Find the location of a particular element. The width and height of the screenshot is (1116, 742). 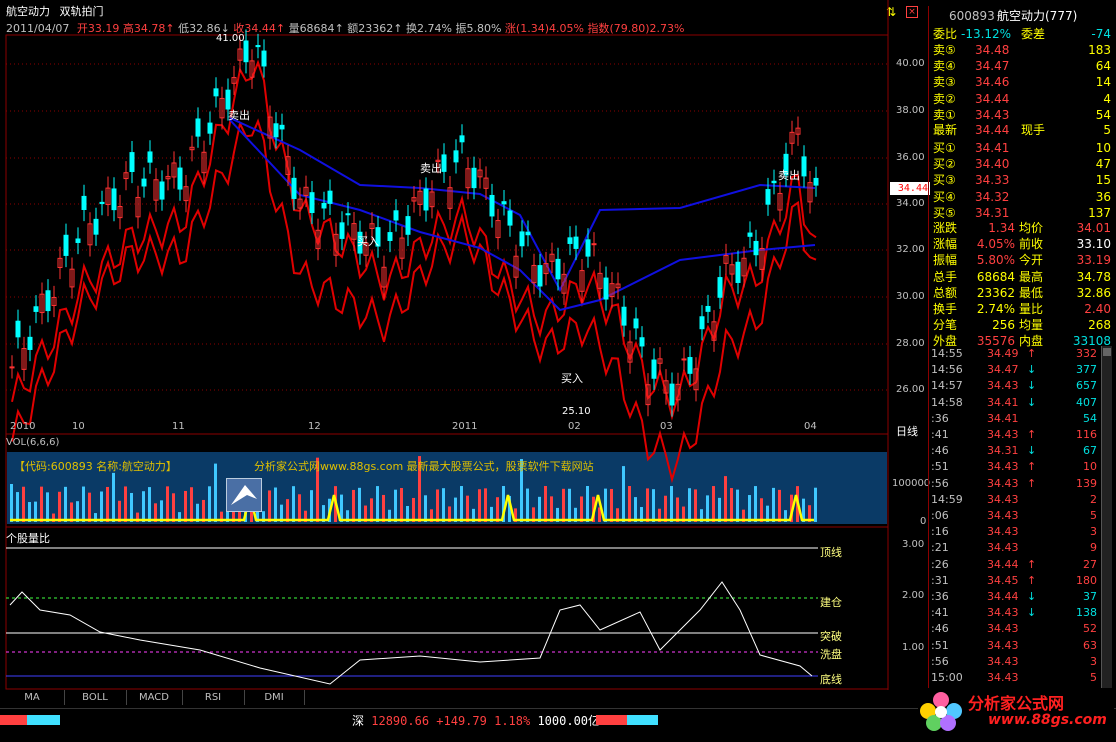

tab-boll: BOLL is located at coordinates (95, 697).